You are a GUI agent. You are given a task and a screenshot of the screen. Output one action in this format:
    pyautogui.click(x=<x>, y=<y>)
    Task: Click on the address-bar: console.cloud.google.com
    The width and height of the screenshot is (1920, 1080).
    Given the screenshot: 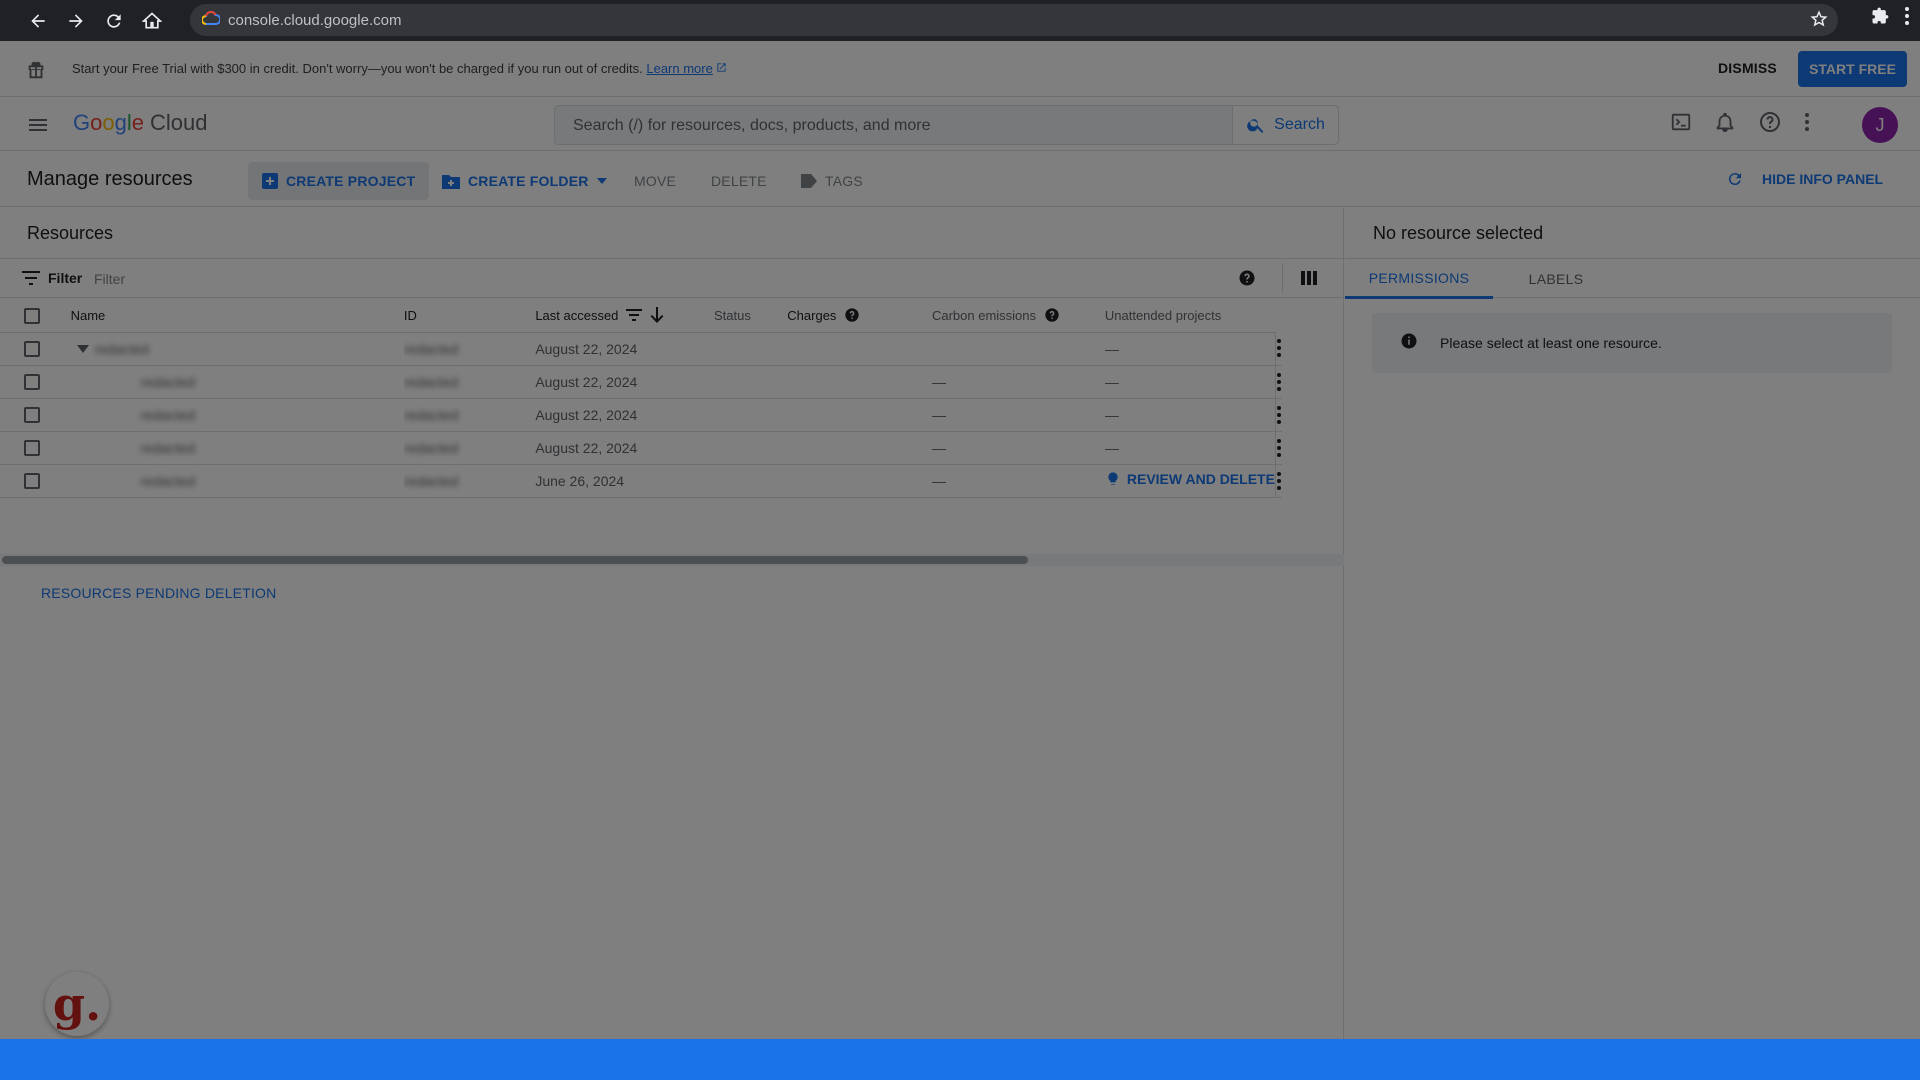 What is the action you would take?
    pyautogui.click(x=1014, y=20)
    